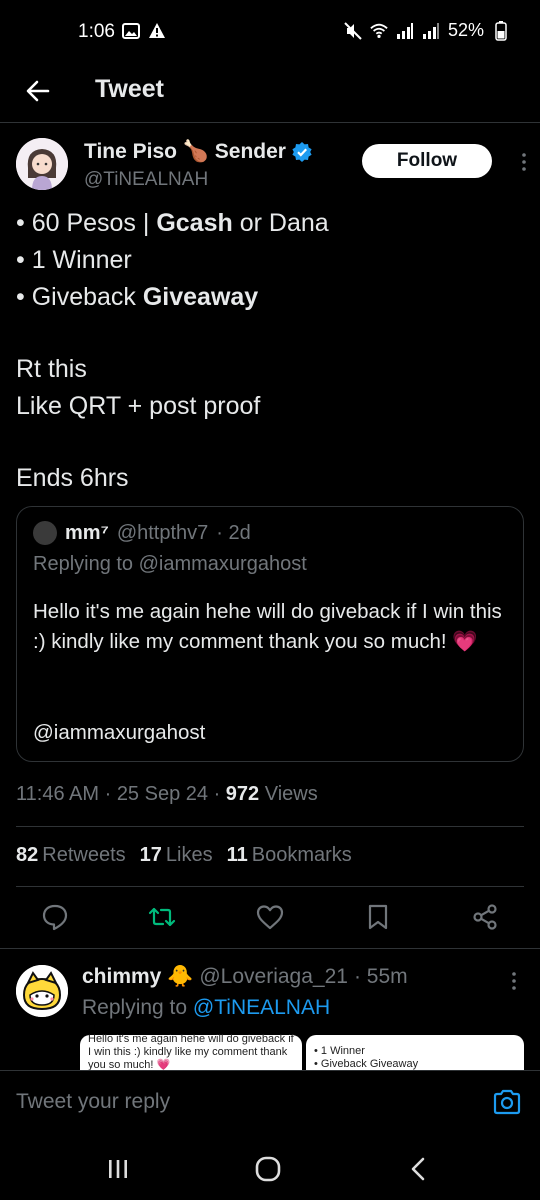 This screenshot has width=540, height=1200. Describe the element at coordinates (137, 977) in the screenshot. I see `reply-author-name: chimmy 🐥` at that location.